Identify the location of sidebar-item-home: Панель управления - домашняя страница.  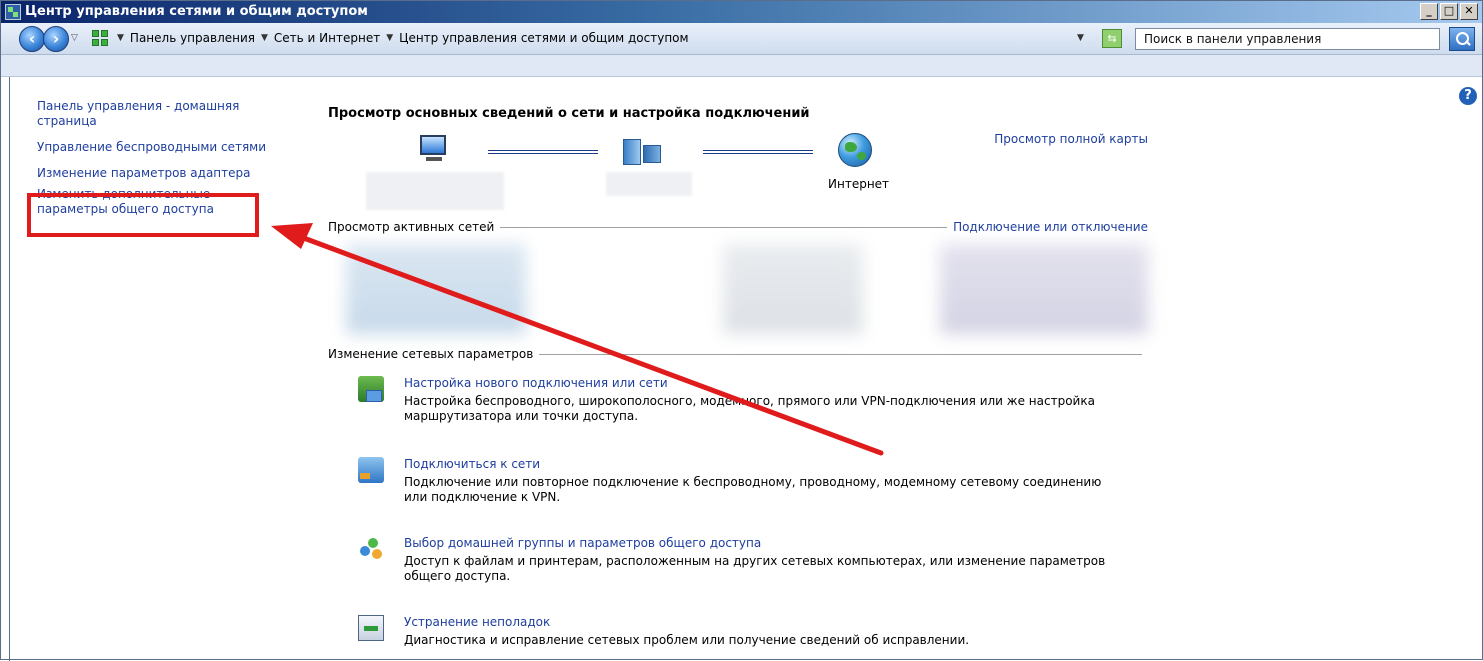
(157, 114).